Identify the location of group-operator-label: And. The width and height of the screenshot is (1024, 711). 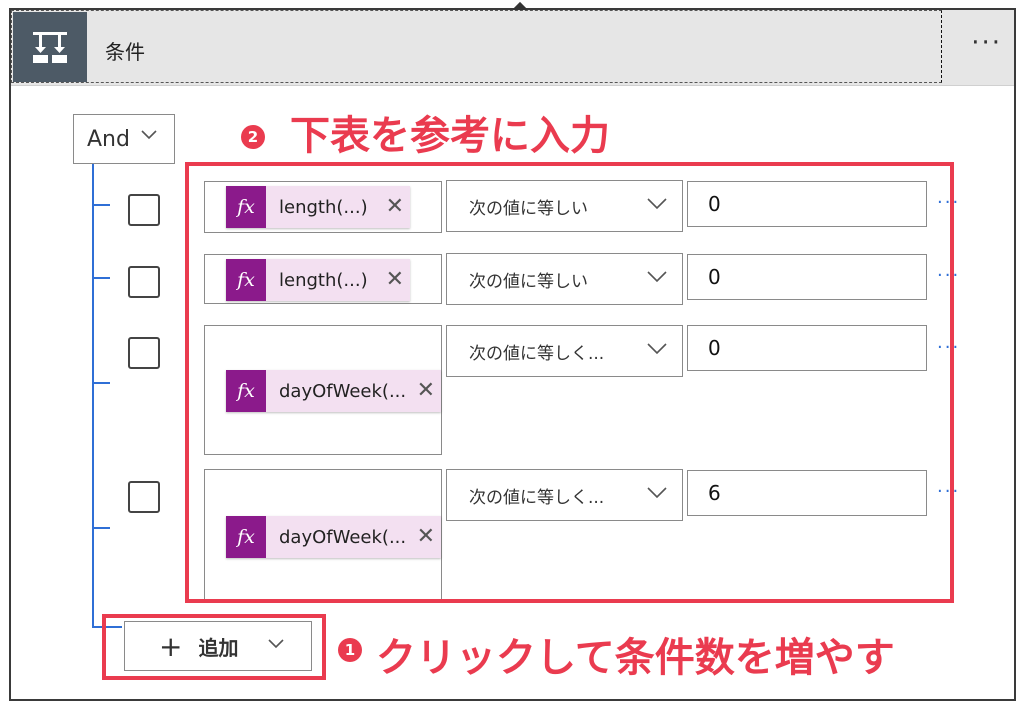
(108, 139).